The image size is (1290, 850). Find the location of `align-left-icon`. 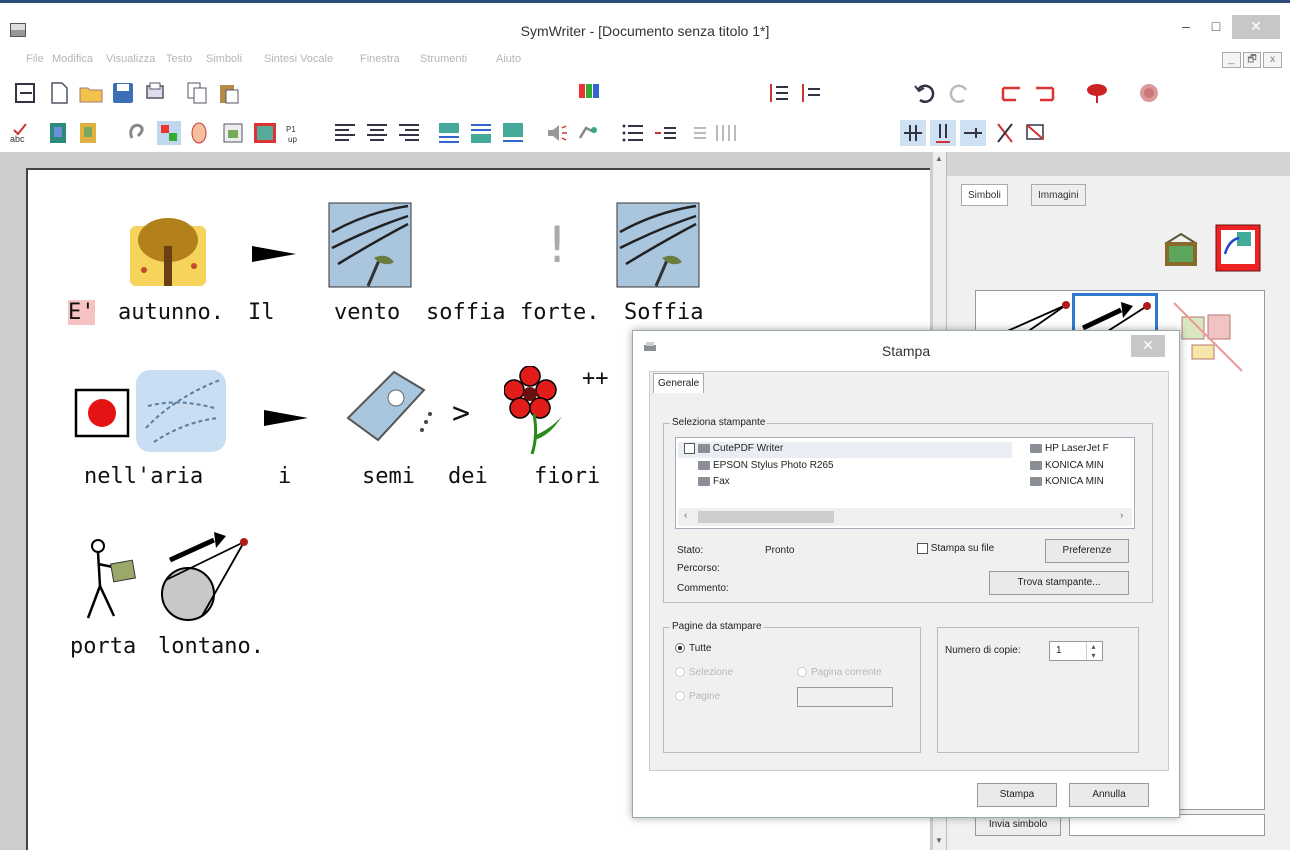

align-left-icon is located at coordinates (345, 133).